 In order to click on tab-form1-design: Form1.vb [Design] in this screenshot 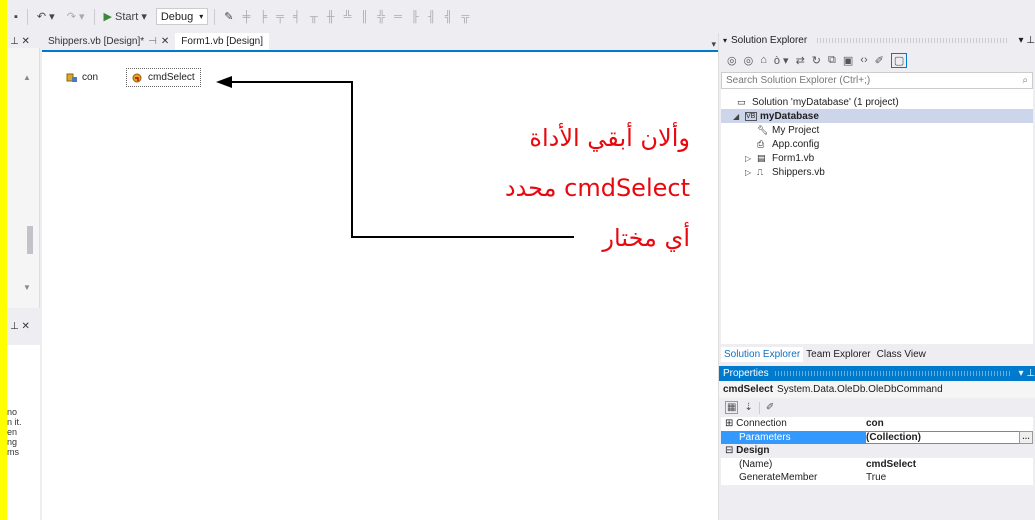, I will do `click(222, 41)`.